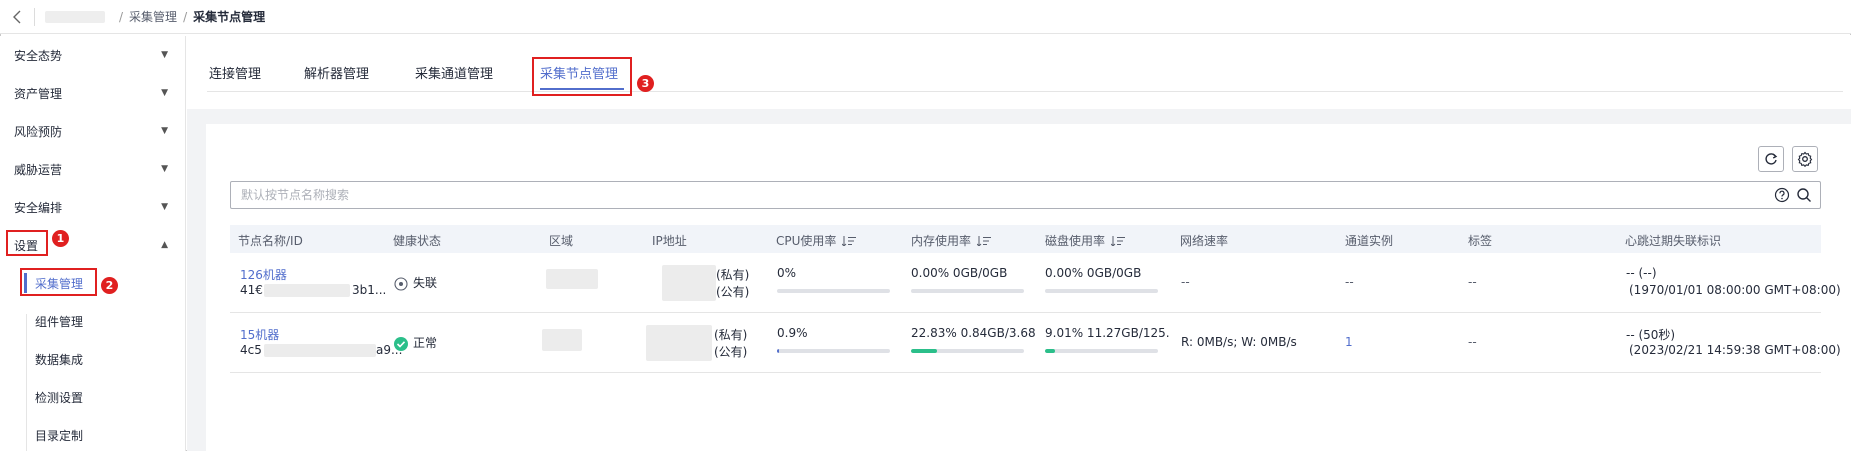  I want to click on sidebar-item-threat-operations: 威胁运营 ▼, so click(93, 169).